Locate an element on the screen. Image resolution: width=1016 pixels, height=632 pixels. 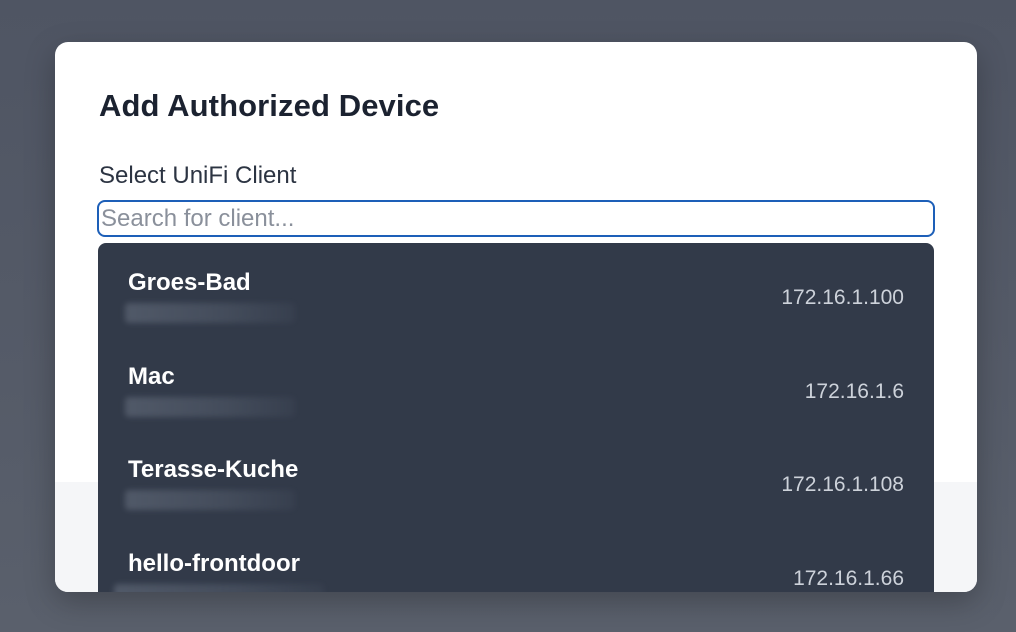
client-option: hello-frontdoor 172.16.1.66 is located at coordinates (516, 558).